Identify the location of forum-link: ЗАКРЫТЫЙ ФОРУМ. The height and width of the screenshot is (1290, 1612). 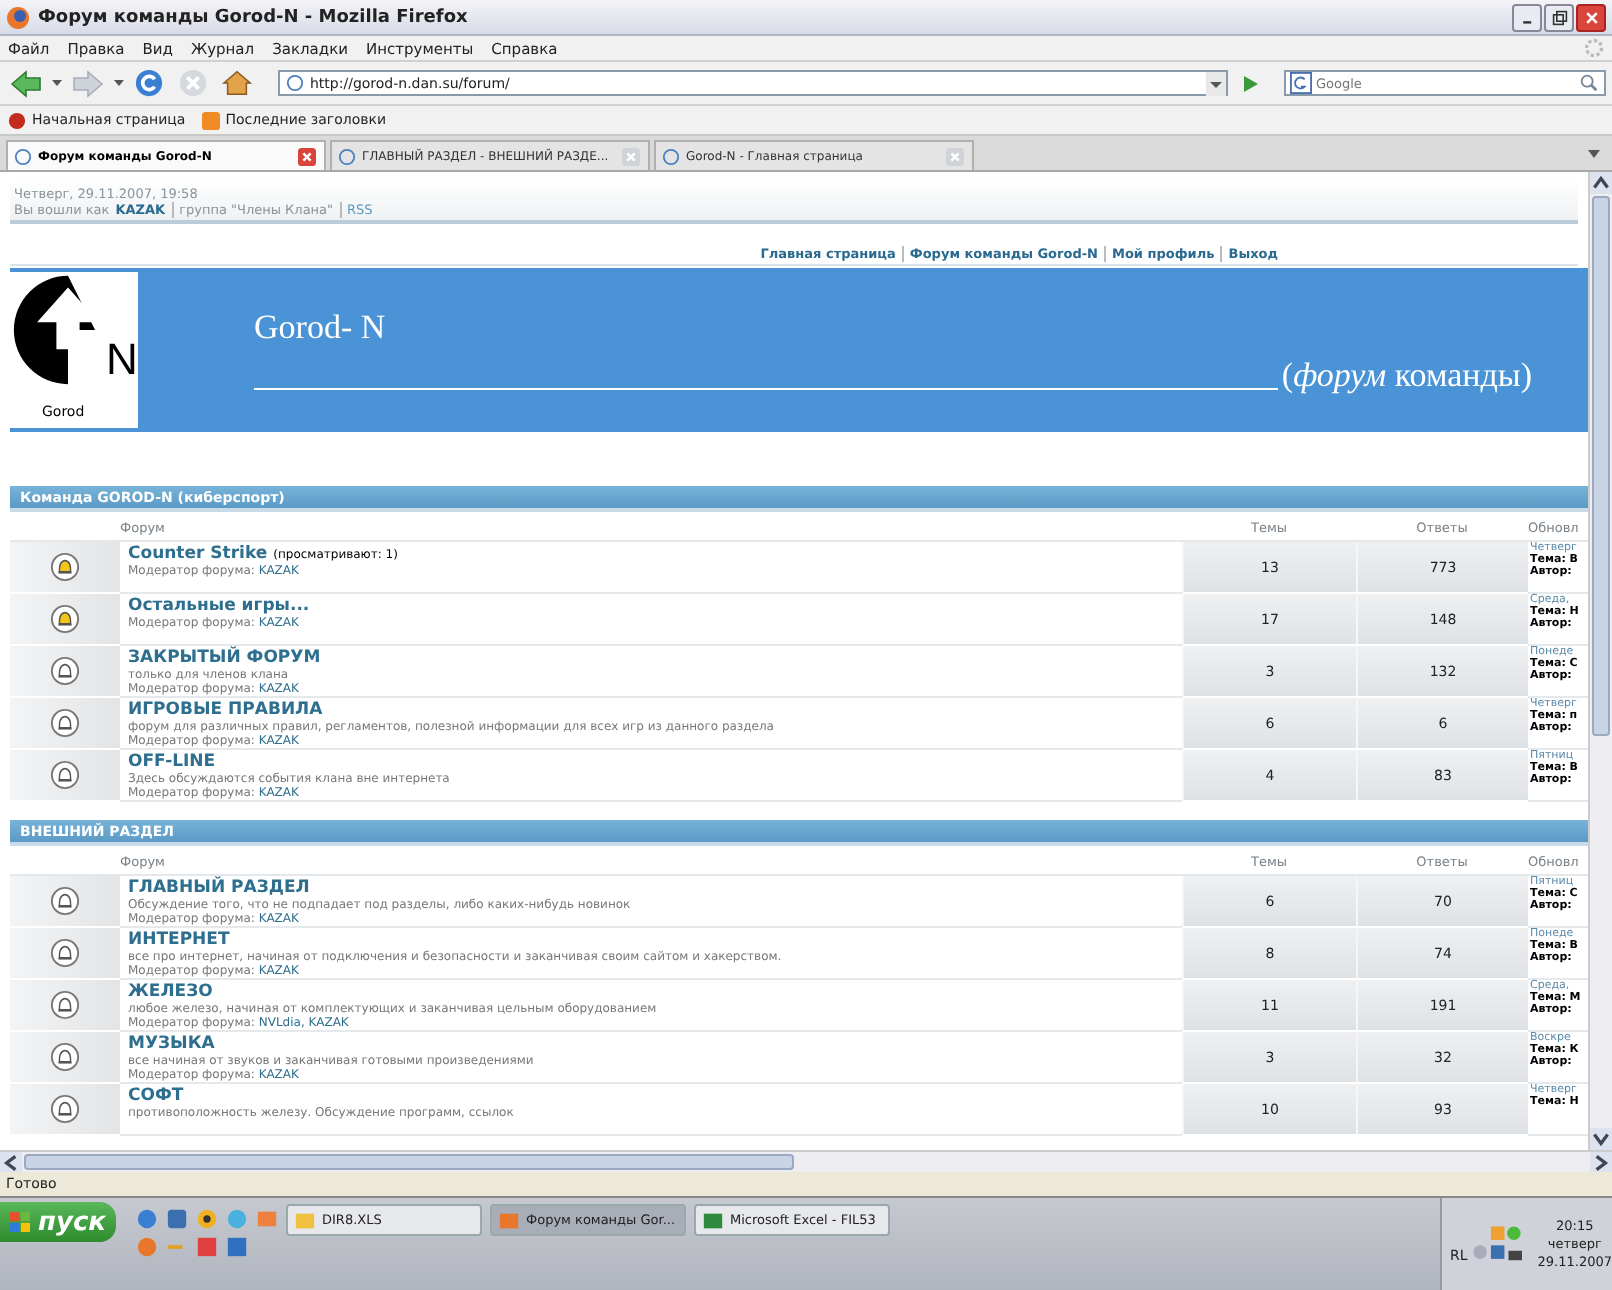
(224, 658).